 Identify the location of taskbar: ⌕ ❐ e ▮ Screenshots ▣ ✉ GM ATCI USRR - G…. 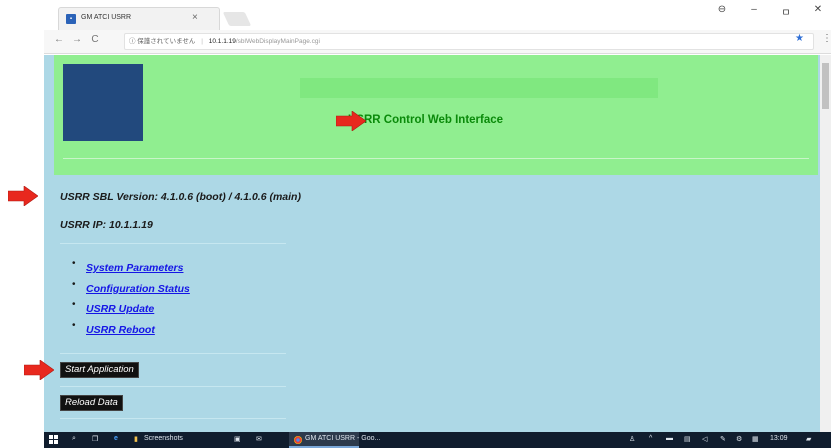
(437, 440).